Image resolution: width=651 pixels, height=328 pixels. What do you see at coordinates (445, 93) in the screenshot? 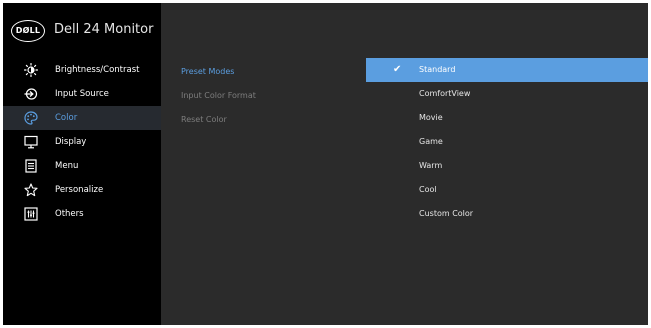
I see `option-label: ComfortView` at bounding box center [445, 93].